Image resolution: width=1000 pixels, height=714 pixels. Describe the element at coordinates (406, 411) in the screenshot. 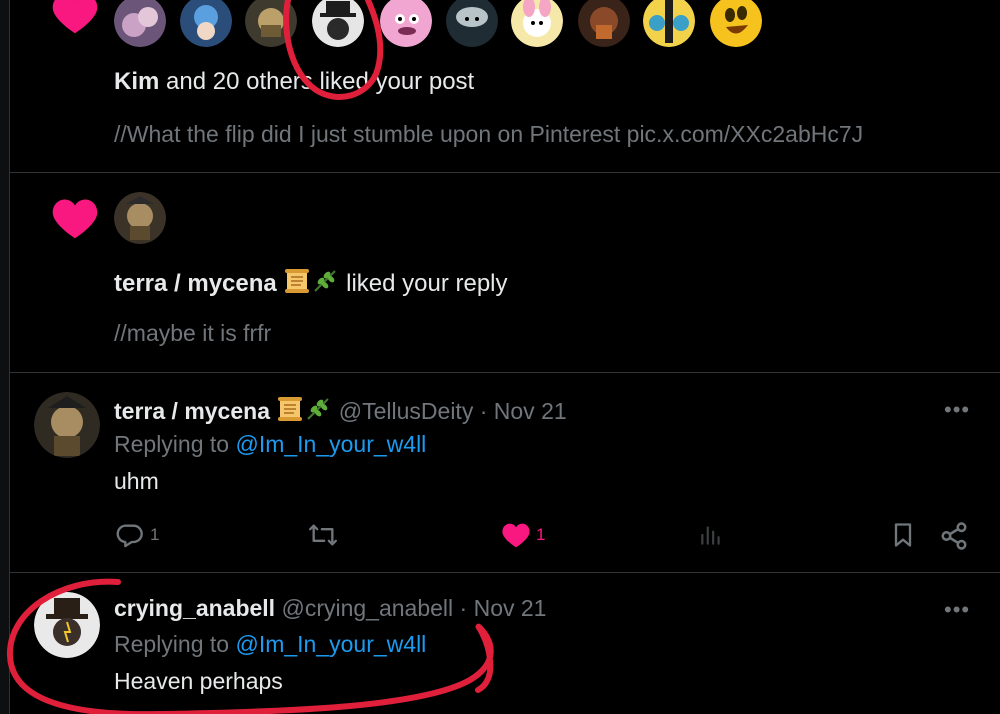

I see `handle: @TellusDeity` at that location.